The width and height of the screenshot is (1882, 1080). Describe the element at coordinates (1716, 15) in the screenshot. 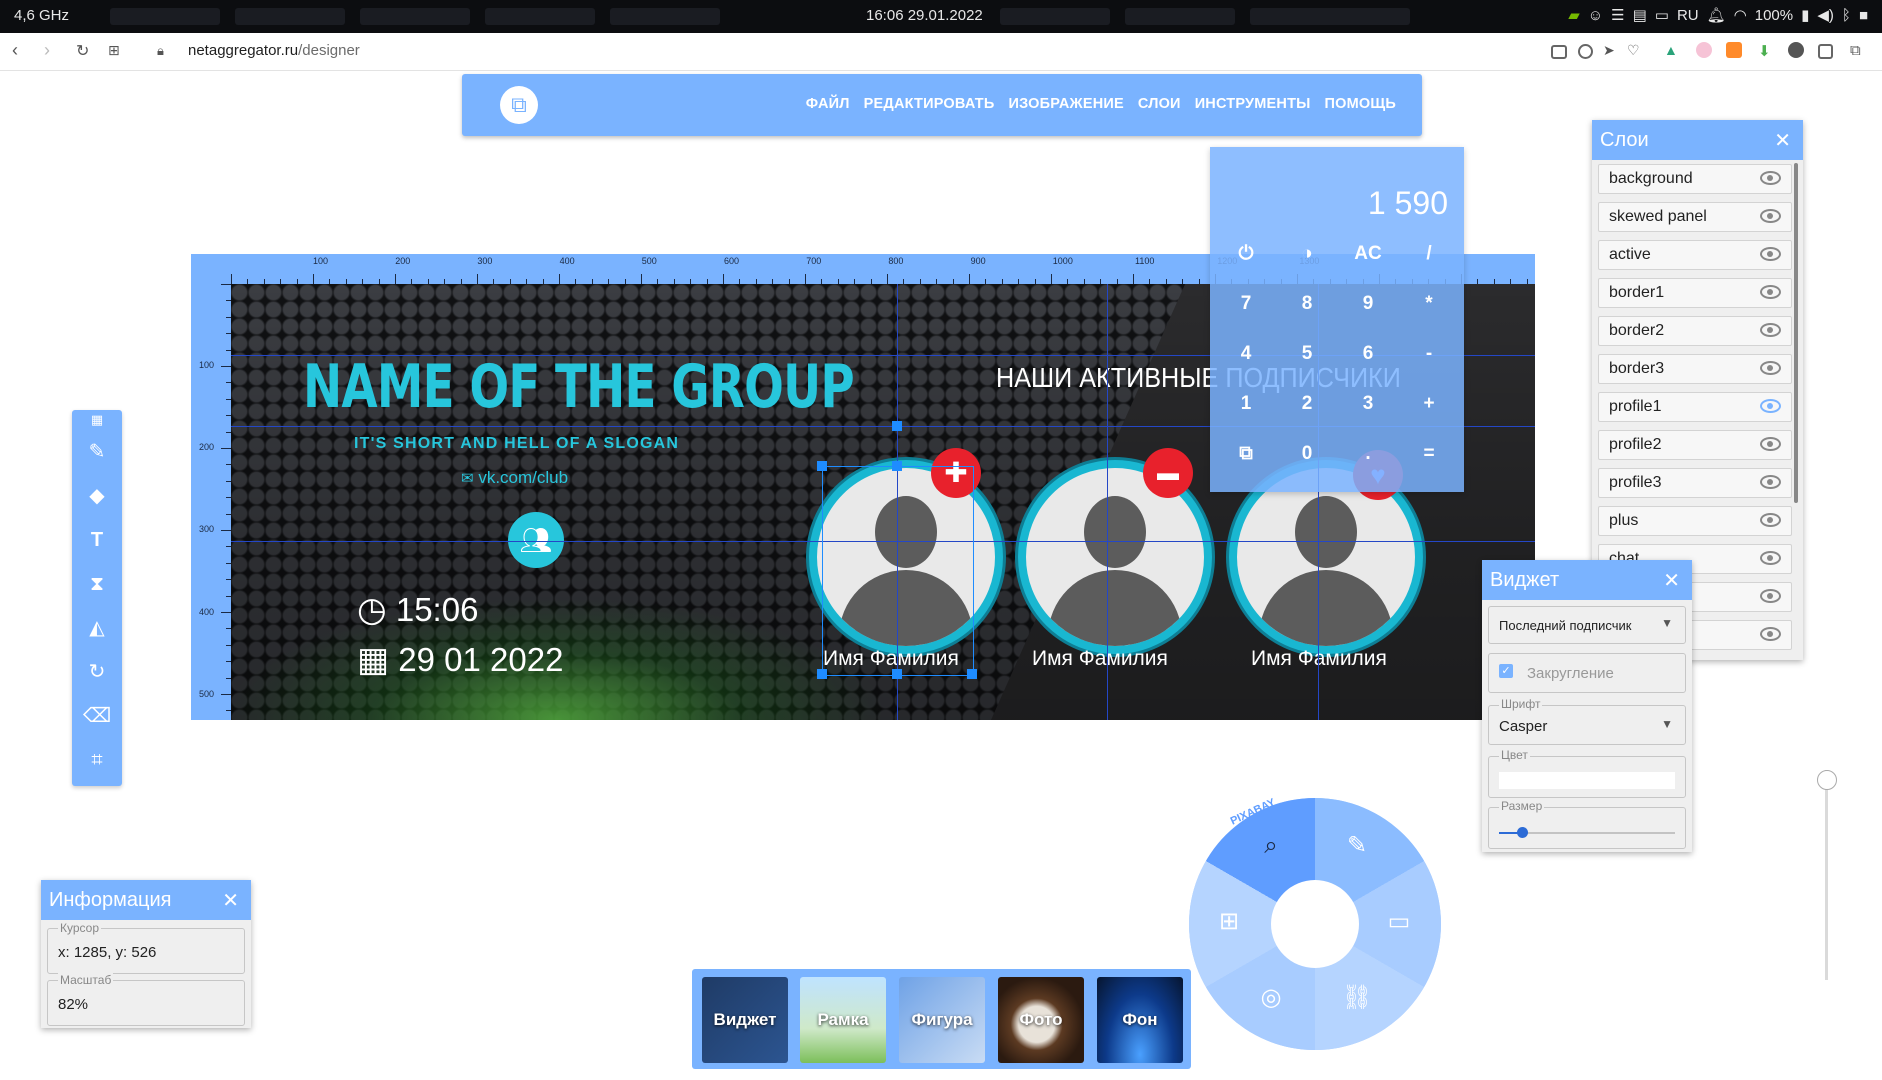

I see `bell-icon: 🔔︎` at that location.